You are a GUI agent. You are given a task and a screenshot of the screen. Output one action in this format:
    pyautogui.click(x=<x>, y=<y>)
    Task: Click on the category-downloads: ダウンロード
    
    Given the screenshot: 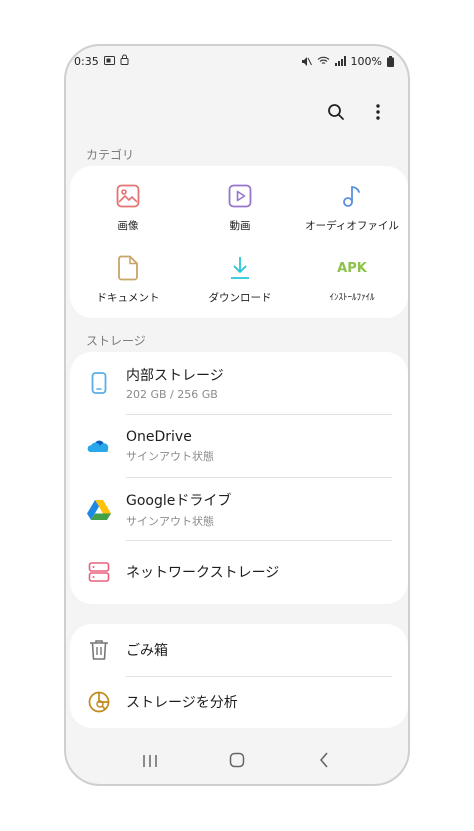 What is the action you would take?
    pyautogui.click(x=240, y=279)
    